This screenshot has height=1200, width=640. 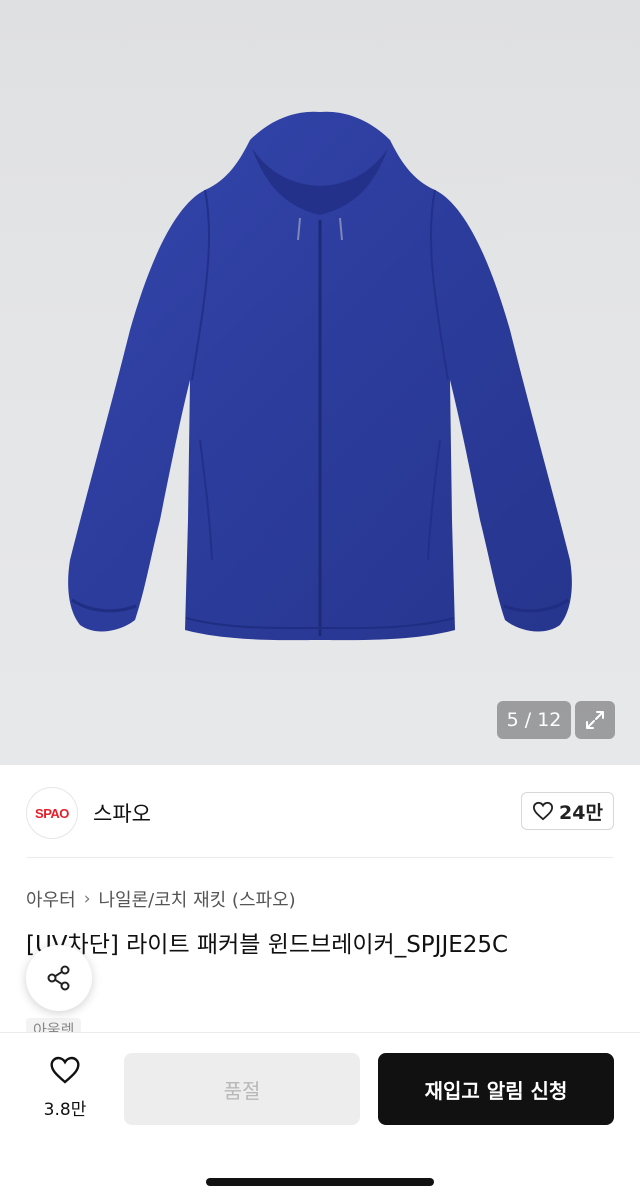 I want to click on share-button, so click(x=59, y=978).